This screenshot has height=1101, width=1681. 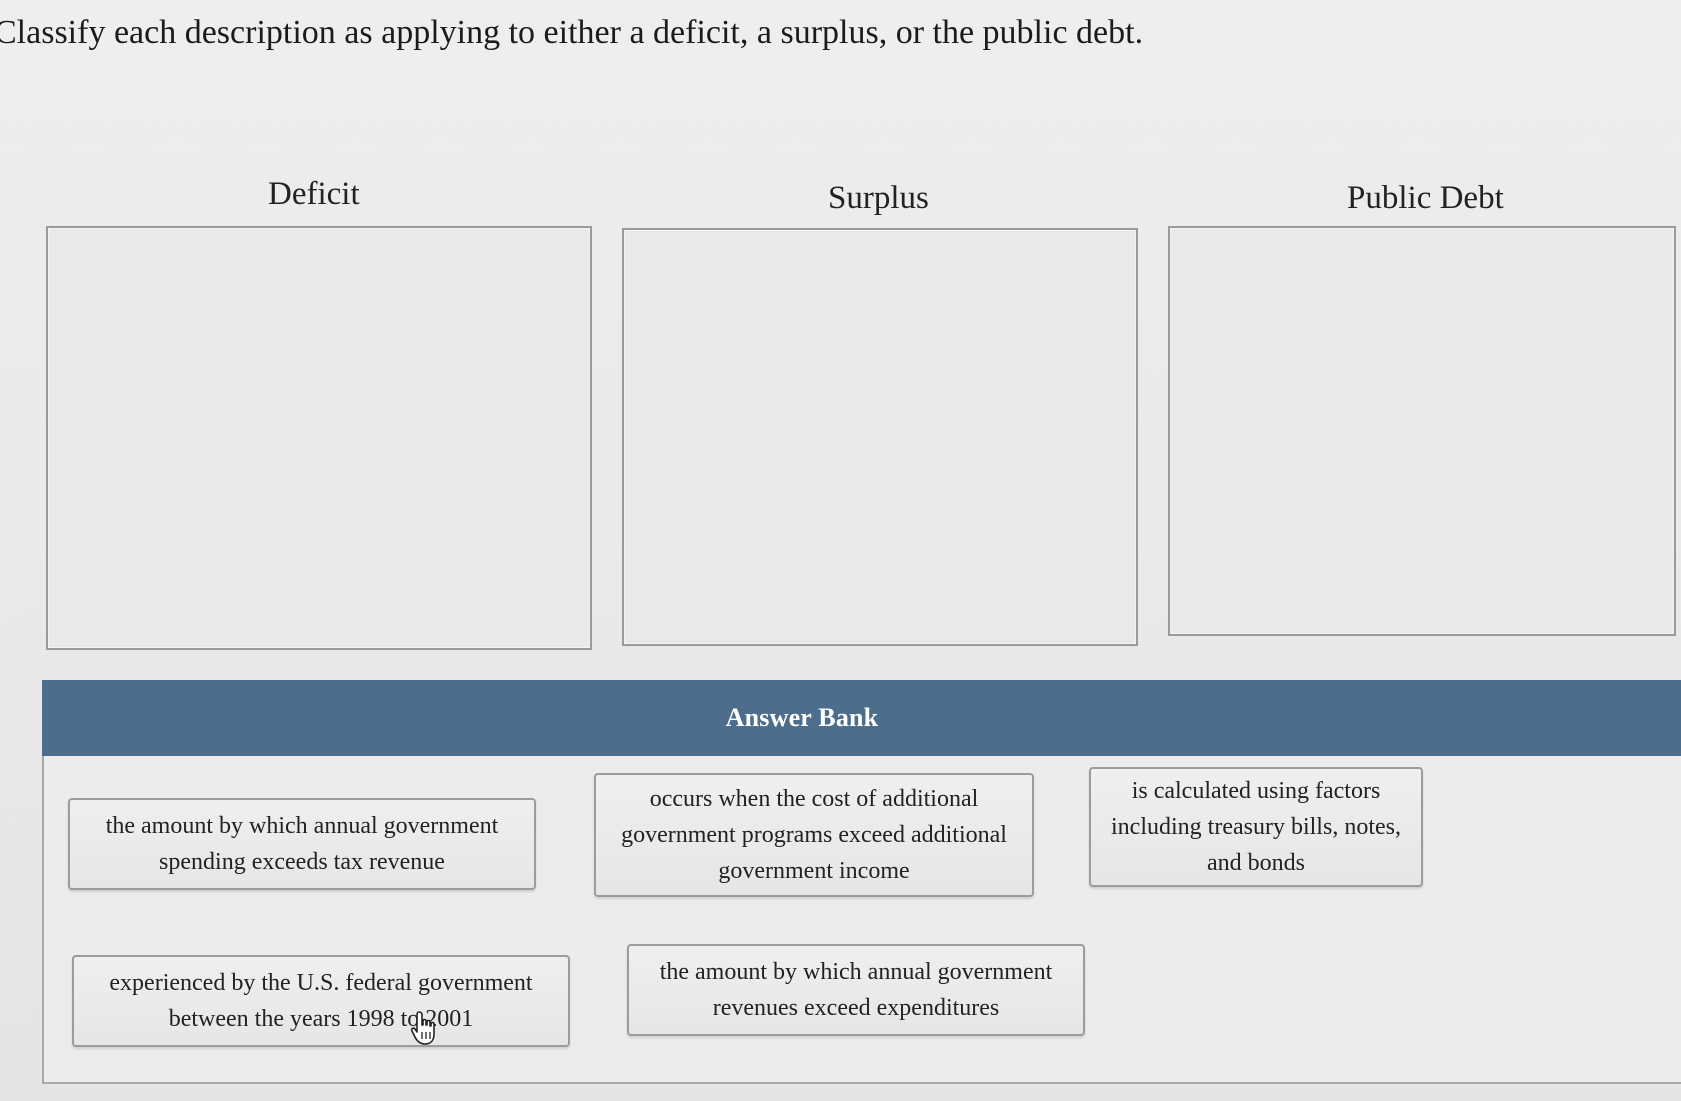 What do you see at coordinates (1422, 431) in the screenshot?
I see `drop-zone-public-debt` at bounding box center [1422, 431].